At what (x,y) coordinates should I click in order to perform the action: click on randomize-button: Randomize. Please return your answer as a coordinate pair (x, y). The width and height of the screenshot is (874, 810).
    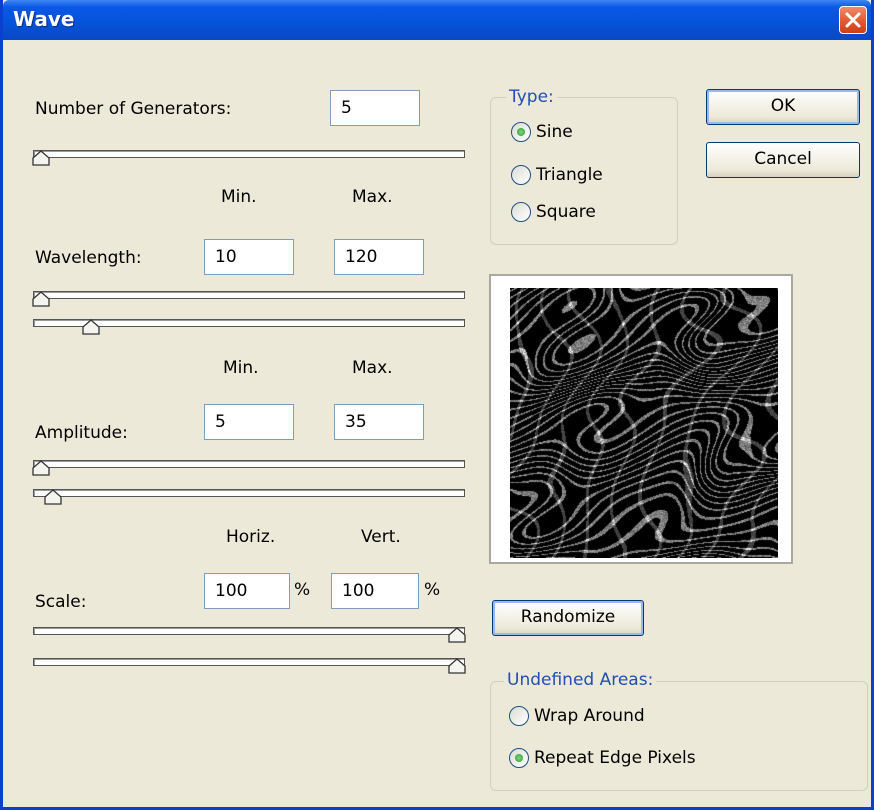
    Looking at the image, I should click on (568, 618).